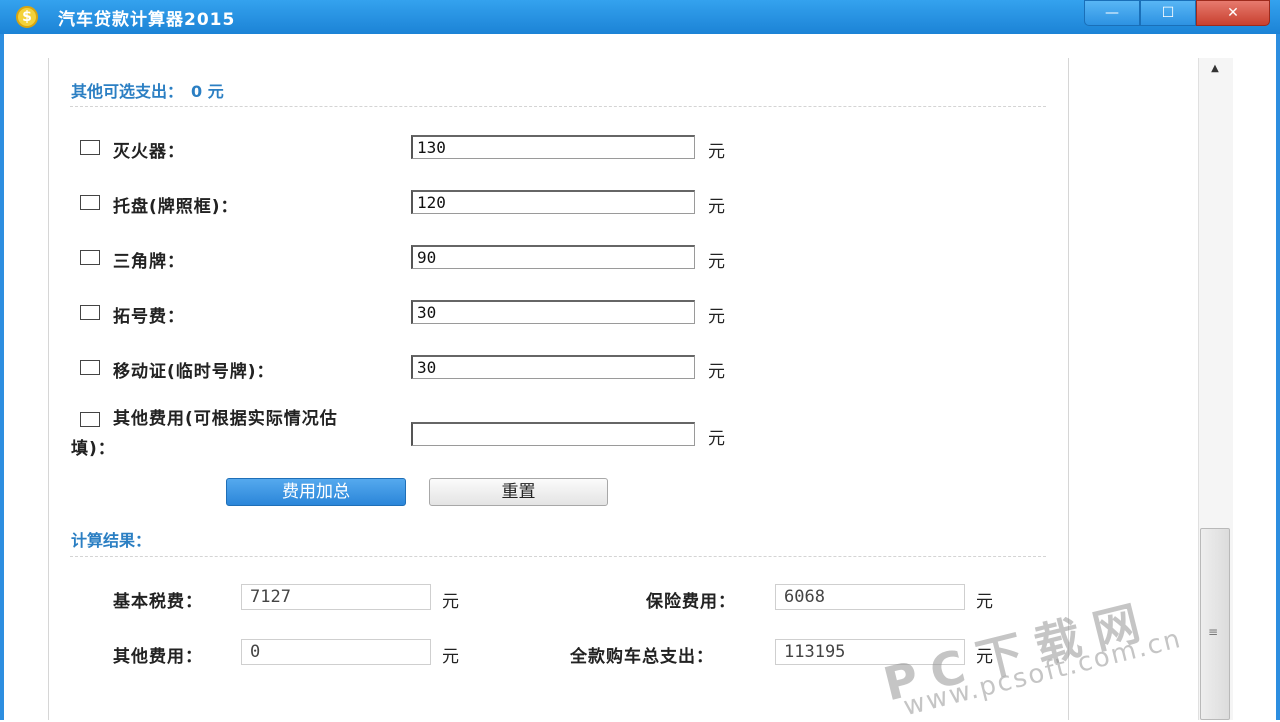 The height and width of the screenshot is (722, 1280). Describe the element at coordinates (1278, 377) in the screenshot. I see `window-frame-right` at that location.